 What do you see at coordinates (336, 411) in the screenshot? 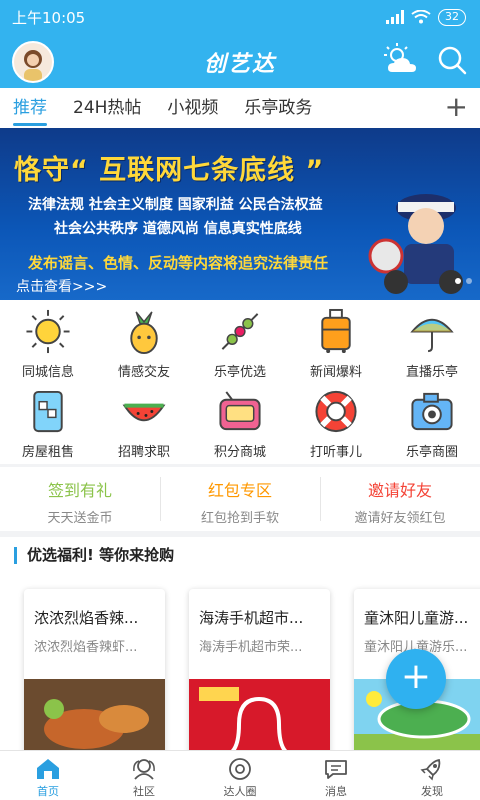
I see `lifebuoy-icon` at bounding box center [336, 411].